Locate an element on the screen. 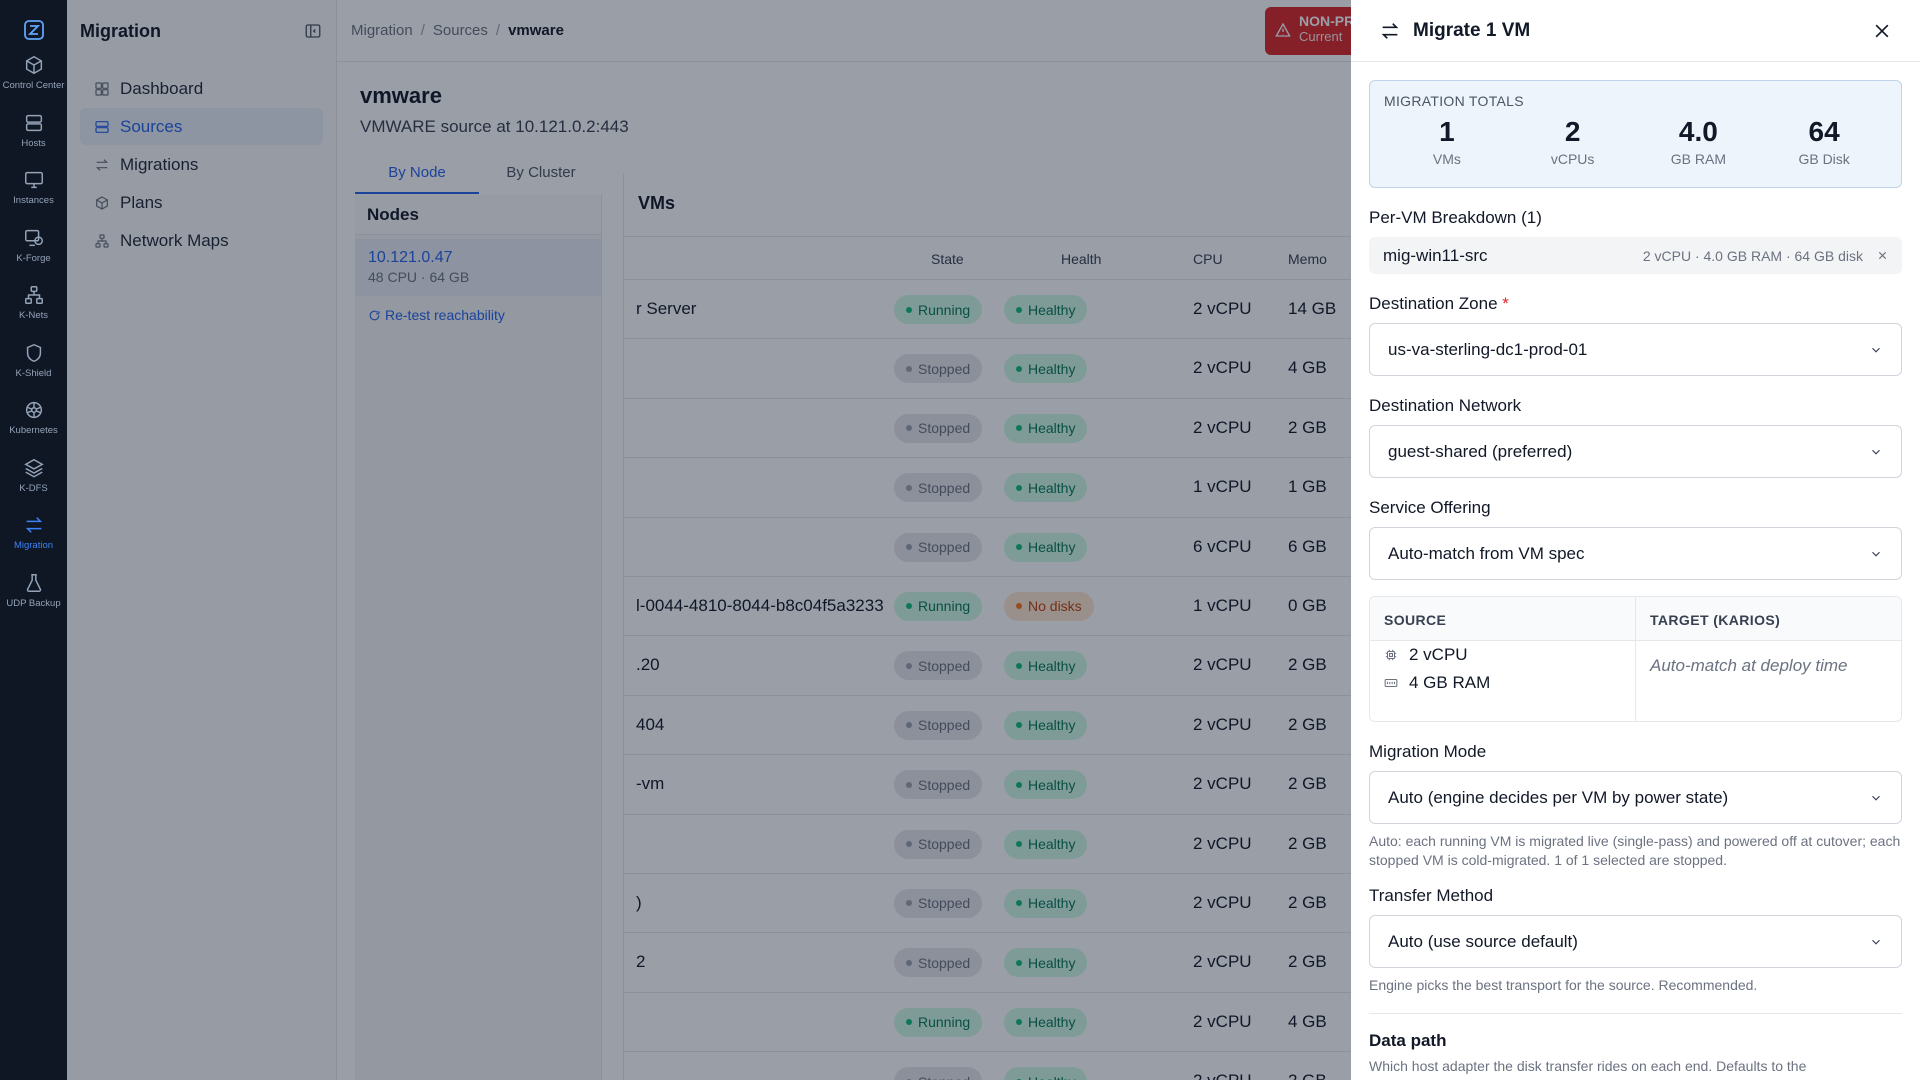 The height and width of the screenshot is (1080, 1920). rail-item-label: Kubernetes is located at coordinates (33, 431).